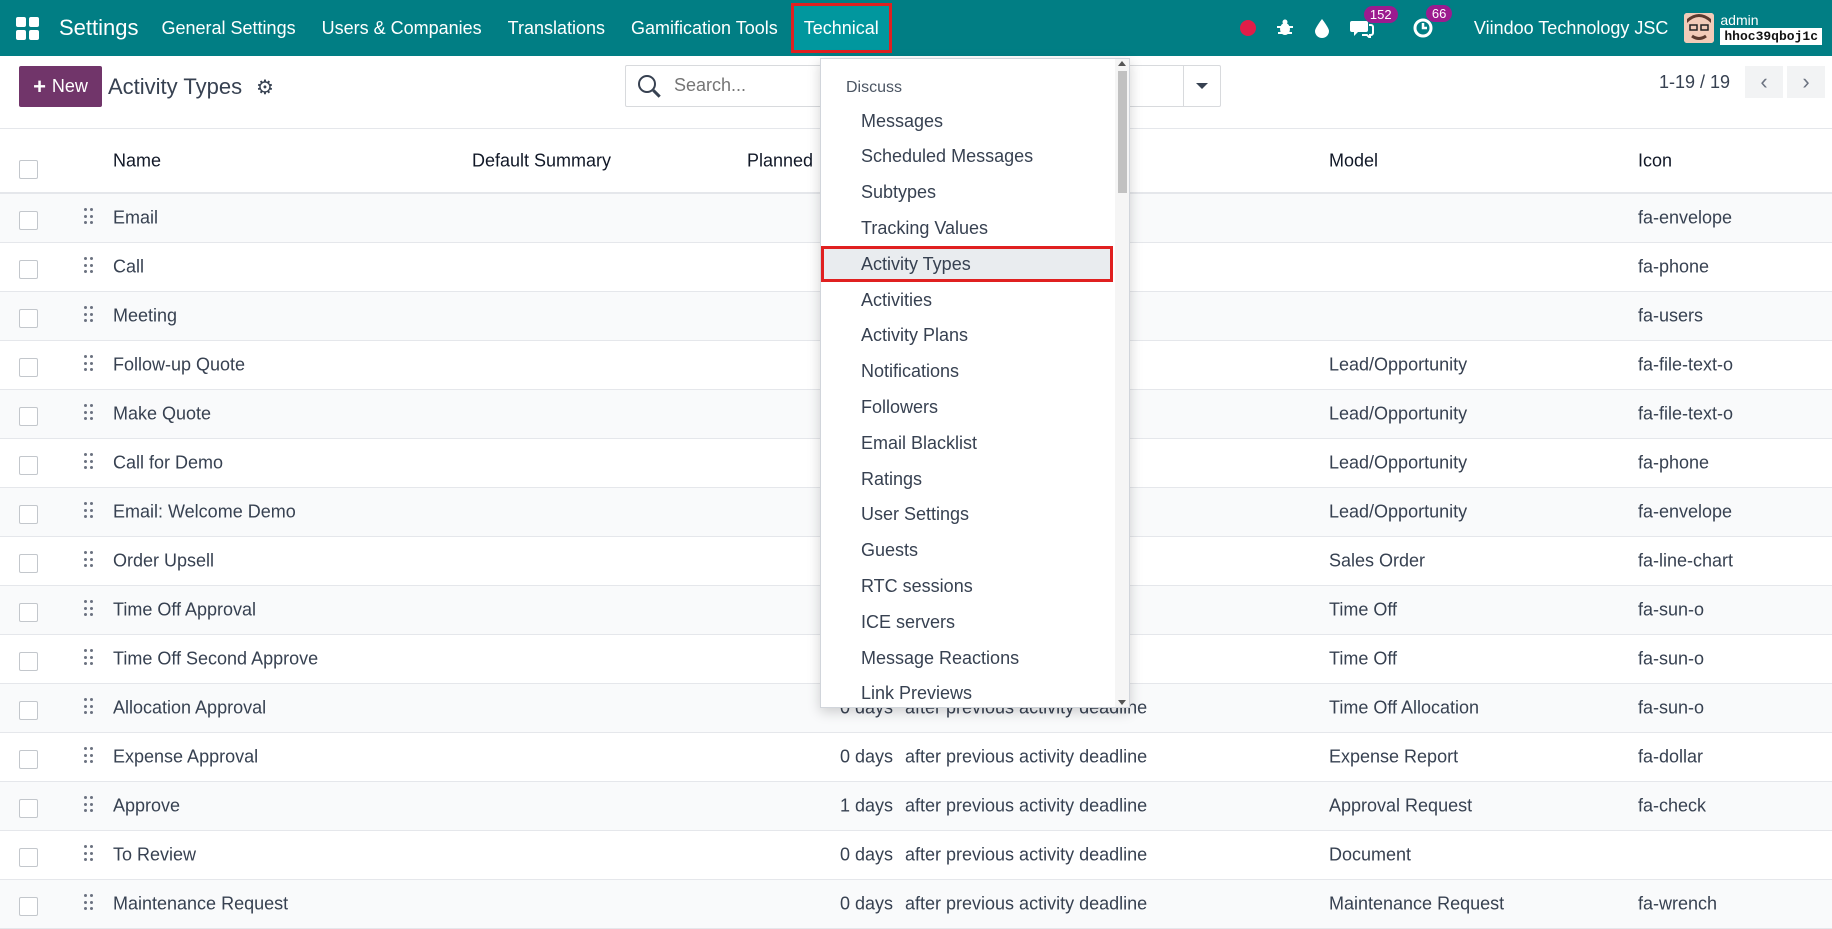  Describe the element at coordinates (1247, 28) in the screenshot. I see `record-icon` at that location.